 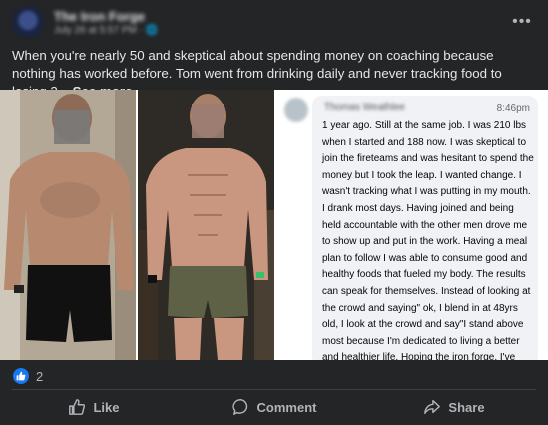 I want to click on more-dots-icon: •••, so click(x=522, y=21).